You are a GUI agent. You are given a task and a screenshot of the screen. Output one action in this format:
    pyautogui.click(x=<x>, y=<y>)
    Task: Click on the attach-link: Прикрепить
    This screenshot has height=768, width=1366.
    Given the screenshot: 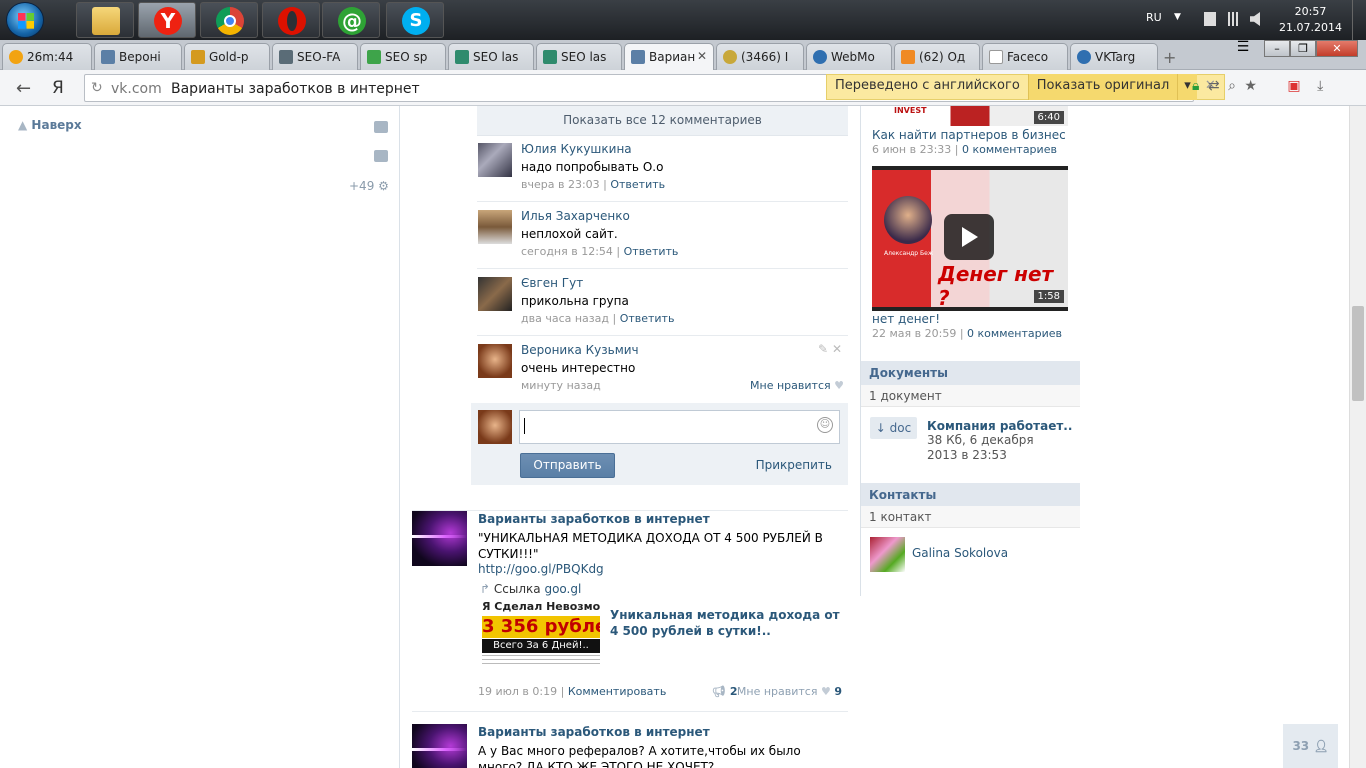 What is the action you would take?
    pyautogui.click(x=794, y=465)
    